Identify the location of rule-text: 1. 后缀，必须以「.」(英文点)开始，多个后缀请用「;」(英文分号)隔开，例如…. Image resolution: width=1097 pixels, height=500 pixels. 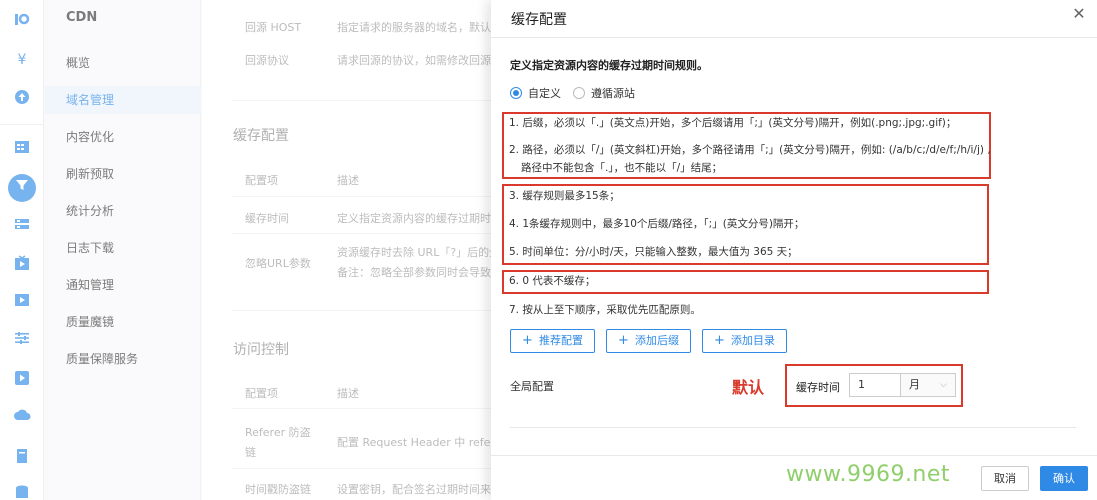
(733, 123).